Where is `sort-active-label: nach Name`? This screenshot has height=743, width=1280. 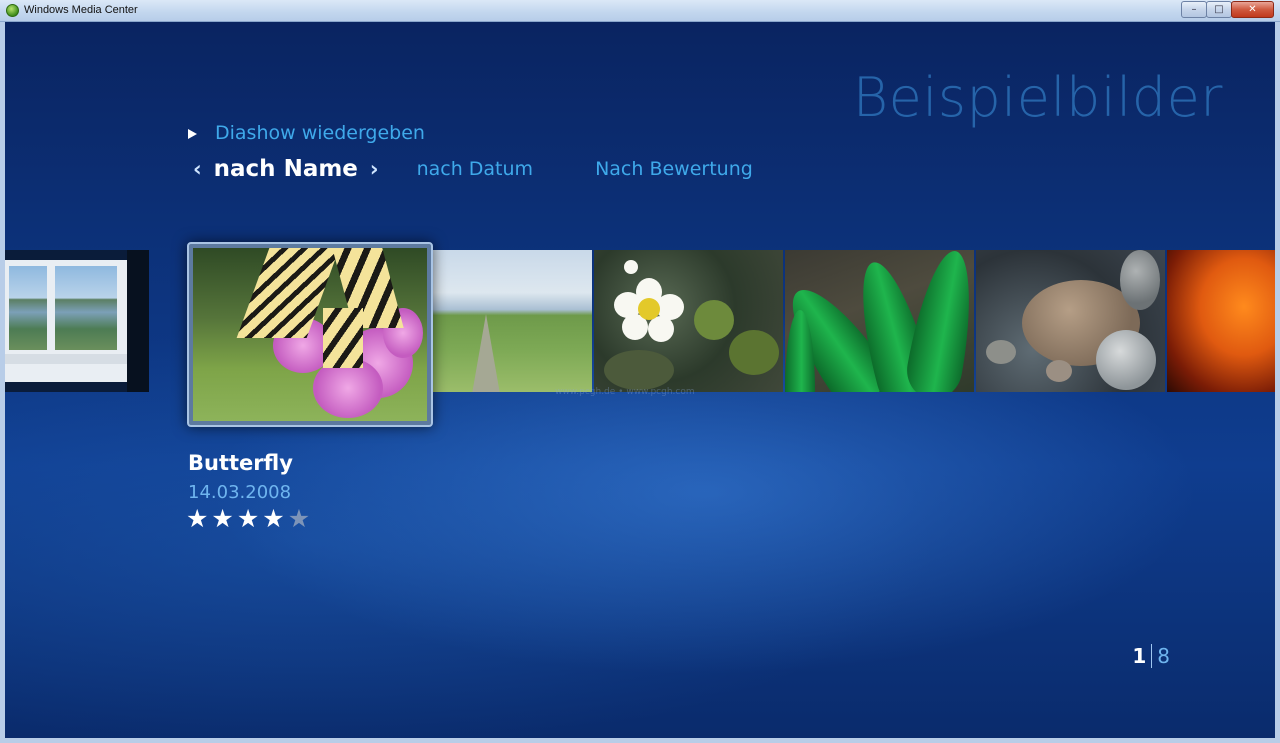
sort-active-label: nach Name is located at coordinates (285, 169).